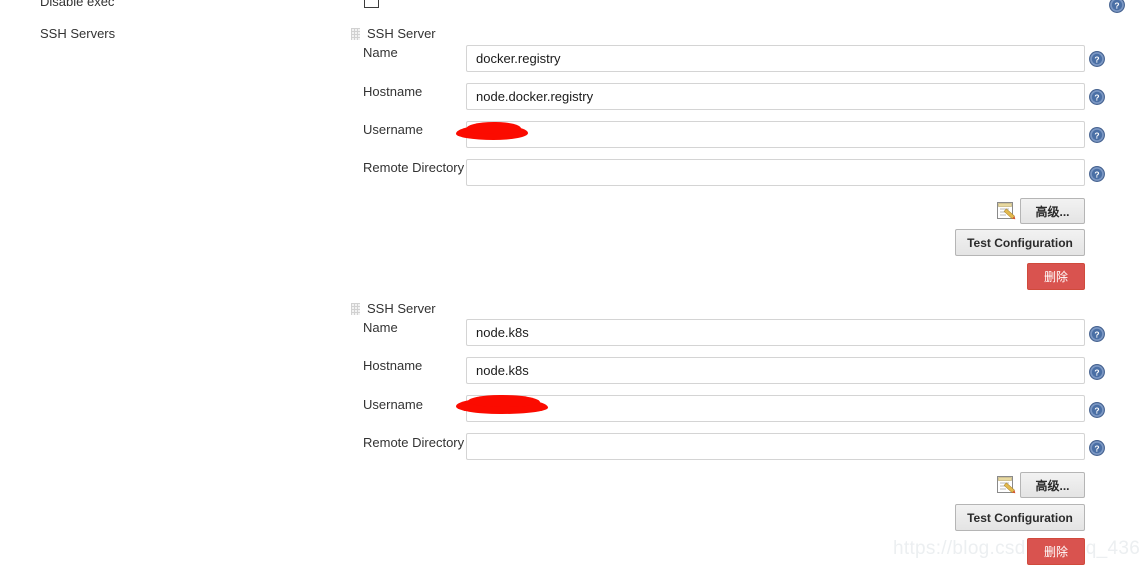 Image resolution: width=1139 pixels, height=569 pixels. What do you see at coordinates (414, 167) in the screenshot?
I see `field-label-remote-directory-1: Remote Directory` at bounding box center [414, 167].